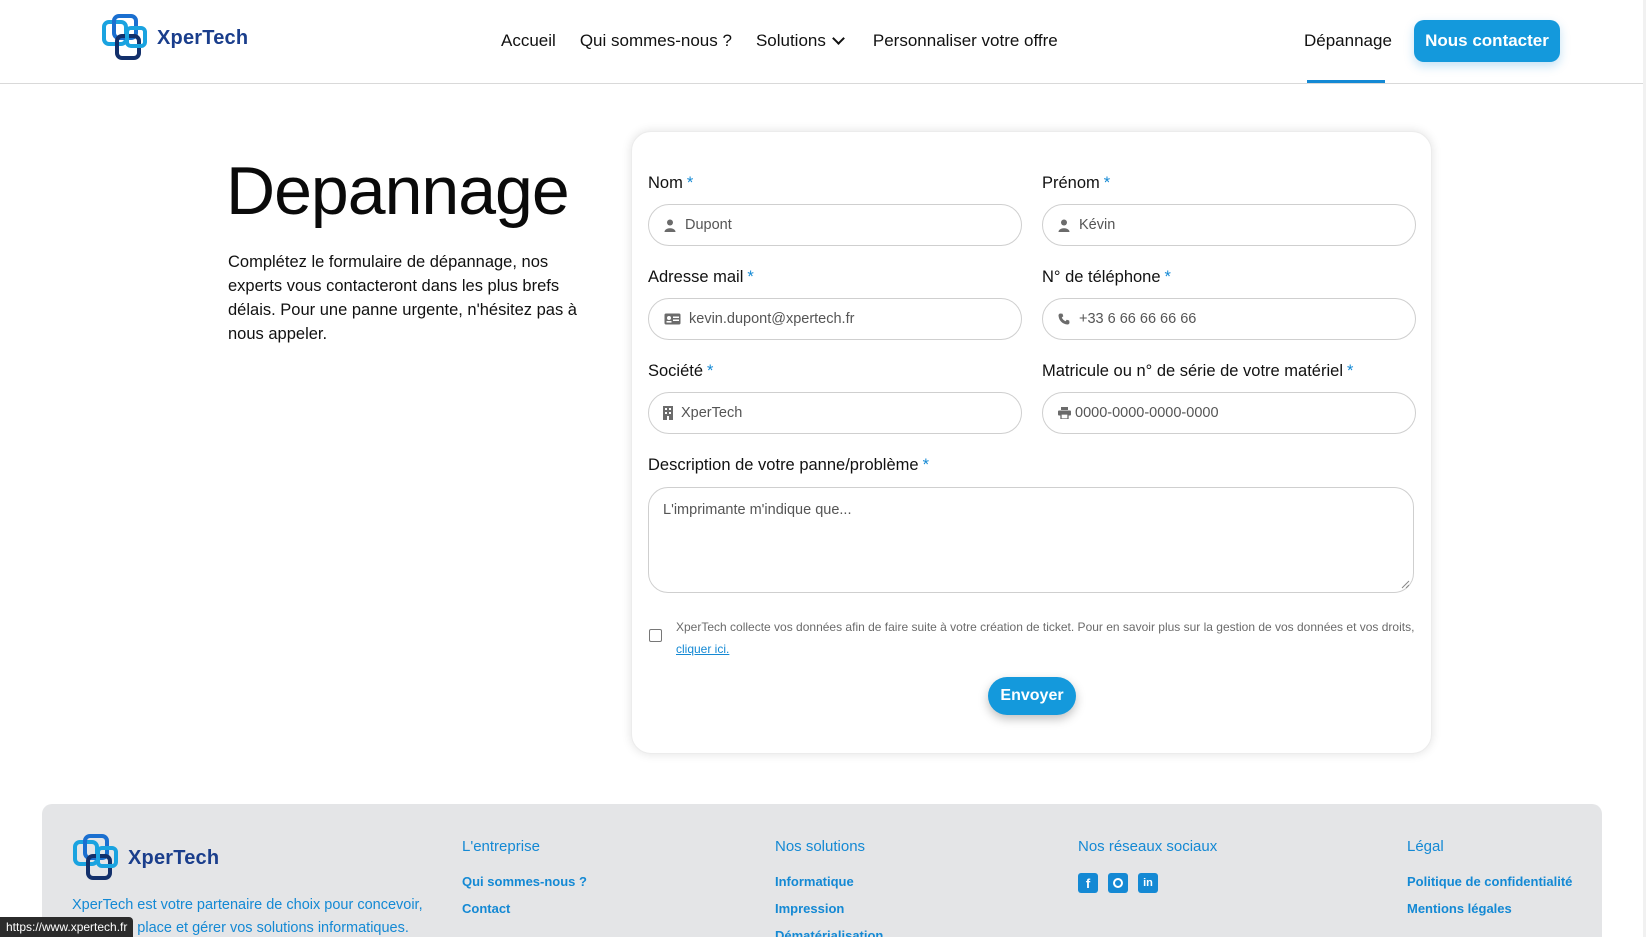 This screenshot has height=937, width=1646. What do you see at coordinates (708, 225) in the screenshot?
I see `nom-placeholder: Dupont` at bounding box center [708, 225].